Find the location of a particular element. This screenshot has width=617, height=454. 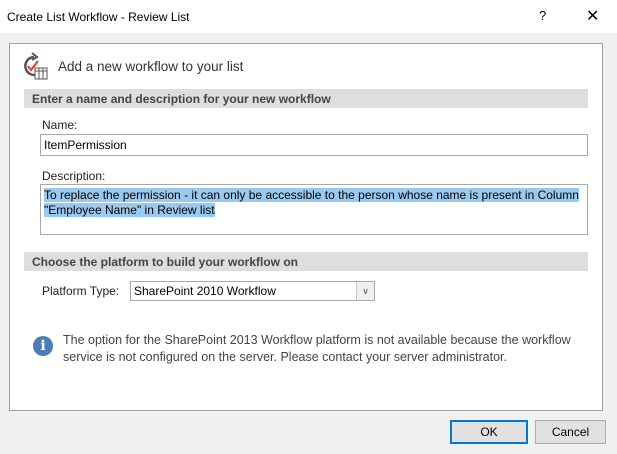

platform-value: SharePoint 2010 Workflow is located at coordinates (205, 291).